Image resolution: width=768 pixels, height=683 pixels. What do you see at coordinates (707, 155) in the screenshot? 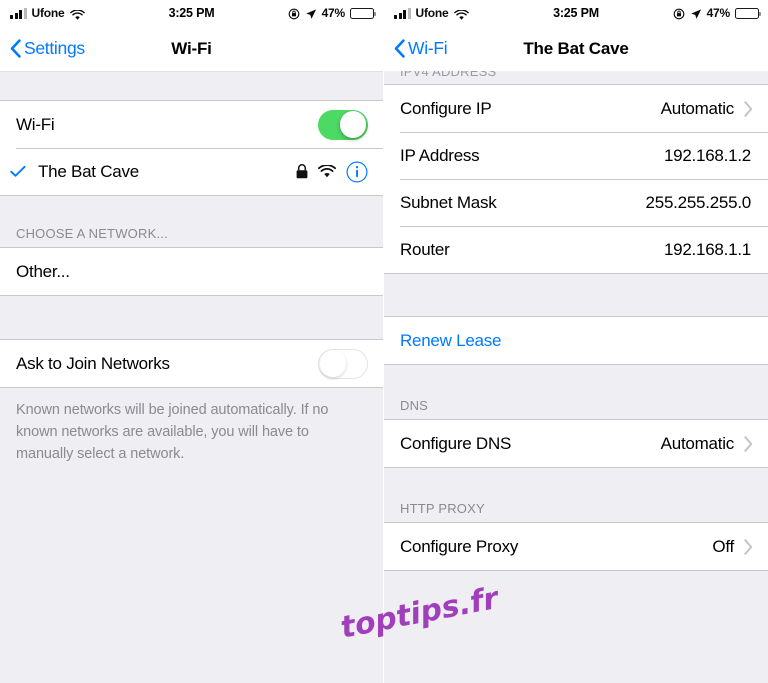
I see `row-value: 192.168.1.2` at bounding box center [707, 155].